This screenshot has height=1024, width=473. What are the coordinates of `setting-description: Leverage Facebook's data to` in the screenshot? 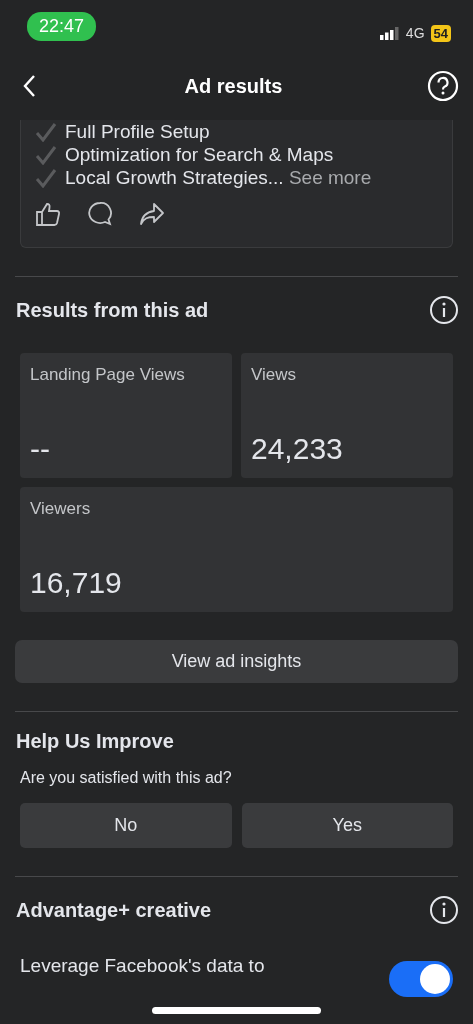 It's located at (142, 966).